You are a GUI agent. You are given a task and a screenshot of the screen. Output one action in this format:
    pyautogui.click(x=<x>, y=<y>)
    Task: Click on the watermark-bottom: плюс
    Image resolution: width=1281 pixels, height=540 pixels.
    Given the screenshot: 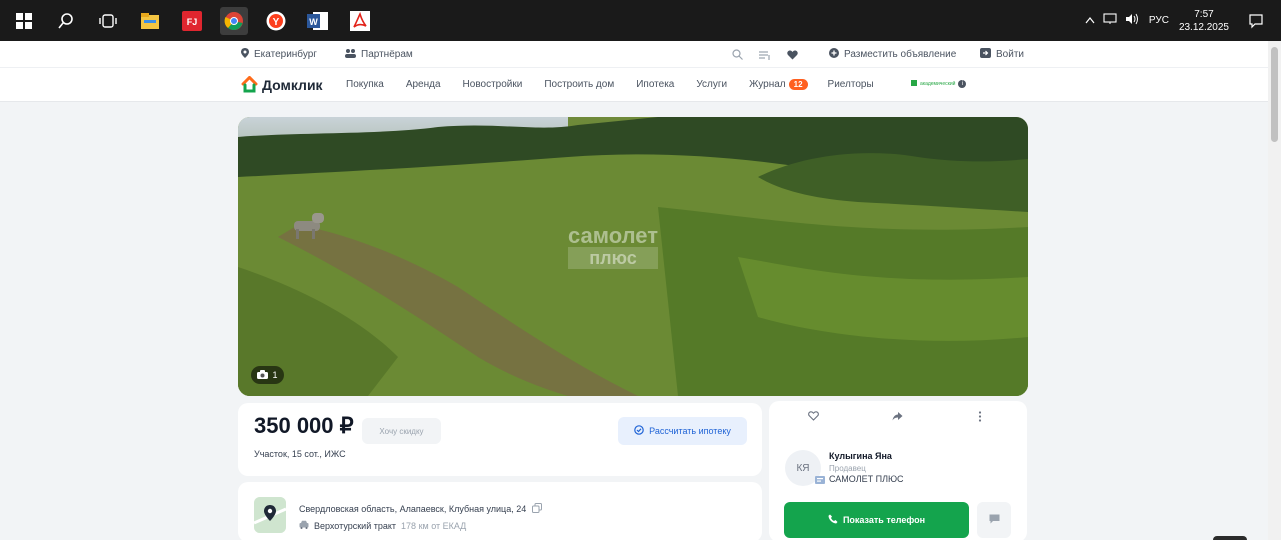 What is the action you would take?
    pyautogui.click(x=613, y=258)
    